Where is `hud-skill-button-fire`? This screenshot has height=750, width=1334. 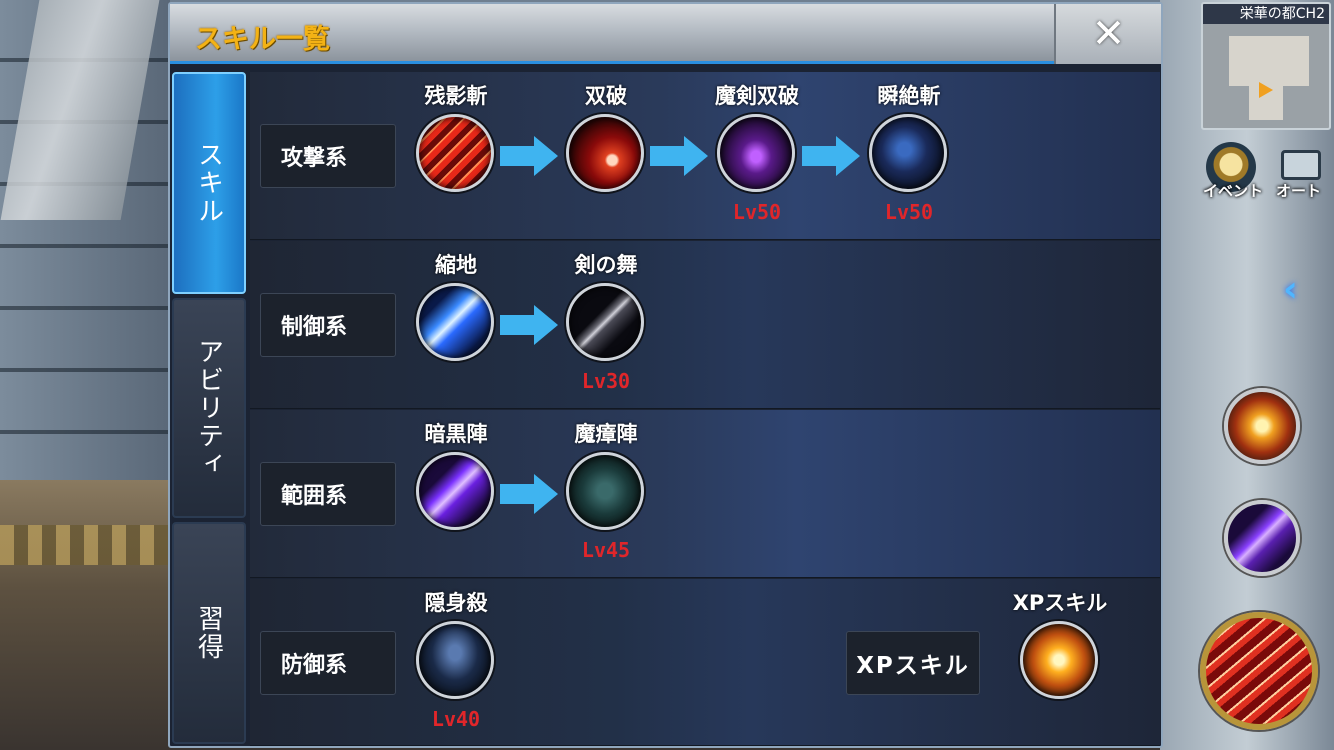 hud-skill-button-fire is located at coordinates (1262, 426).